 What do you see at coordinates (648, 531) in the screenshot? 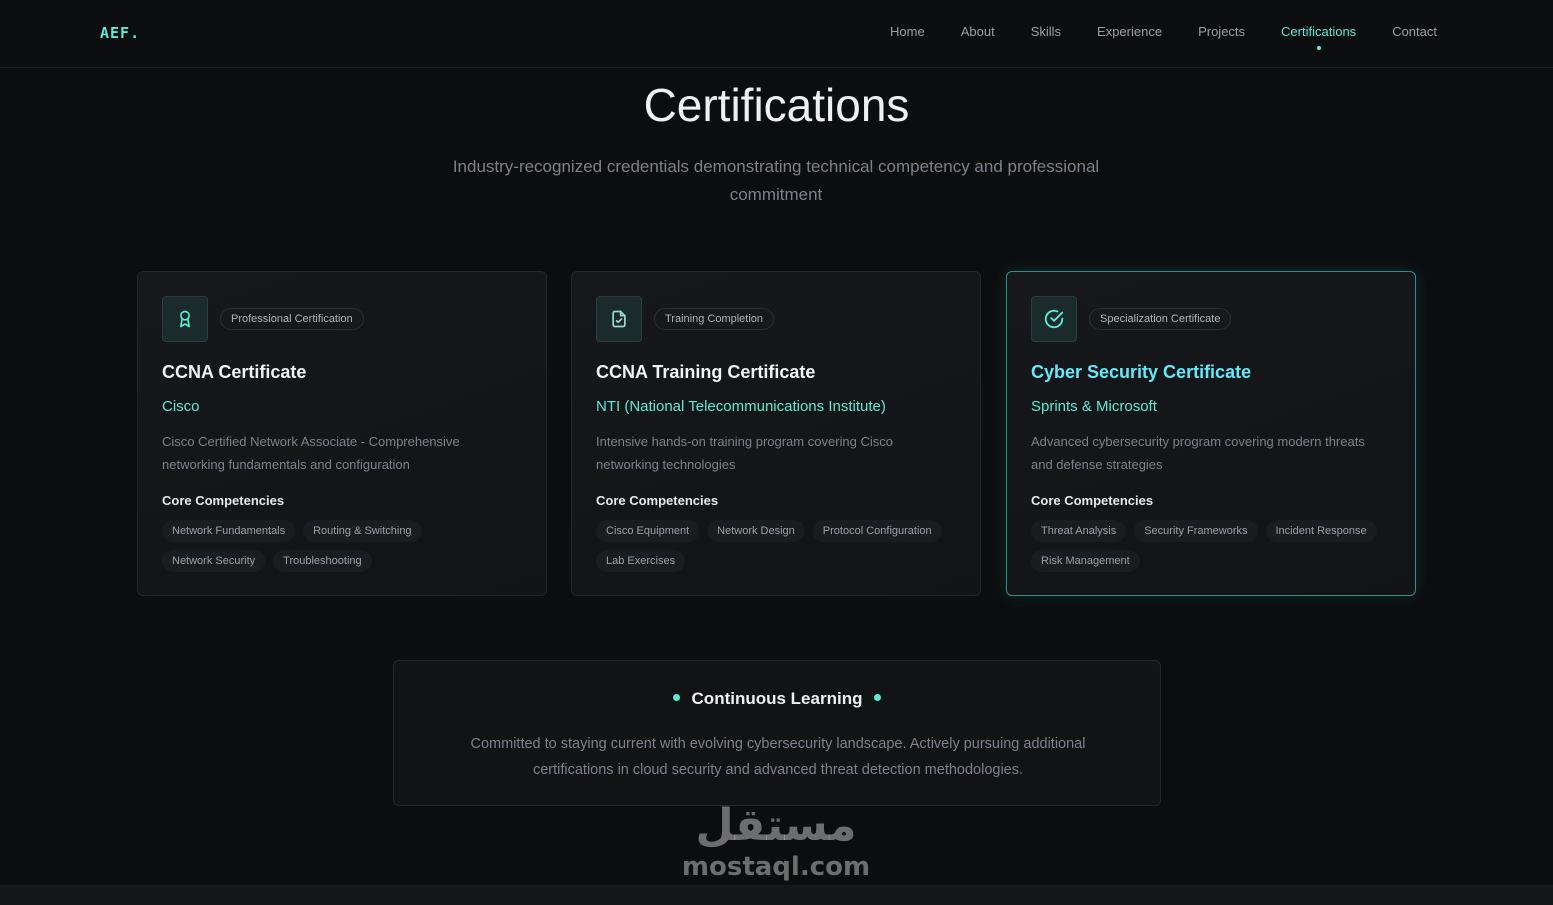
I see `competency-tag: Cisco Equipment` at bounding box center [648, 531].